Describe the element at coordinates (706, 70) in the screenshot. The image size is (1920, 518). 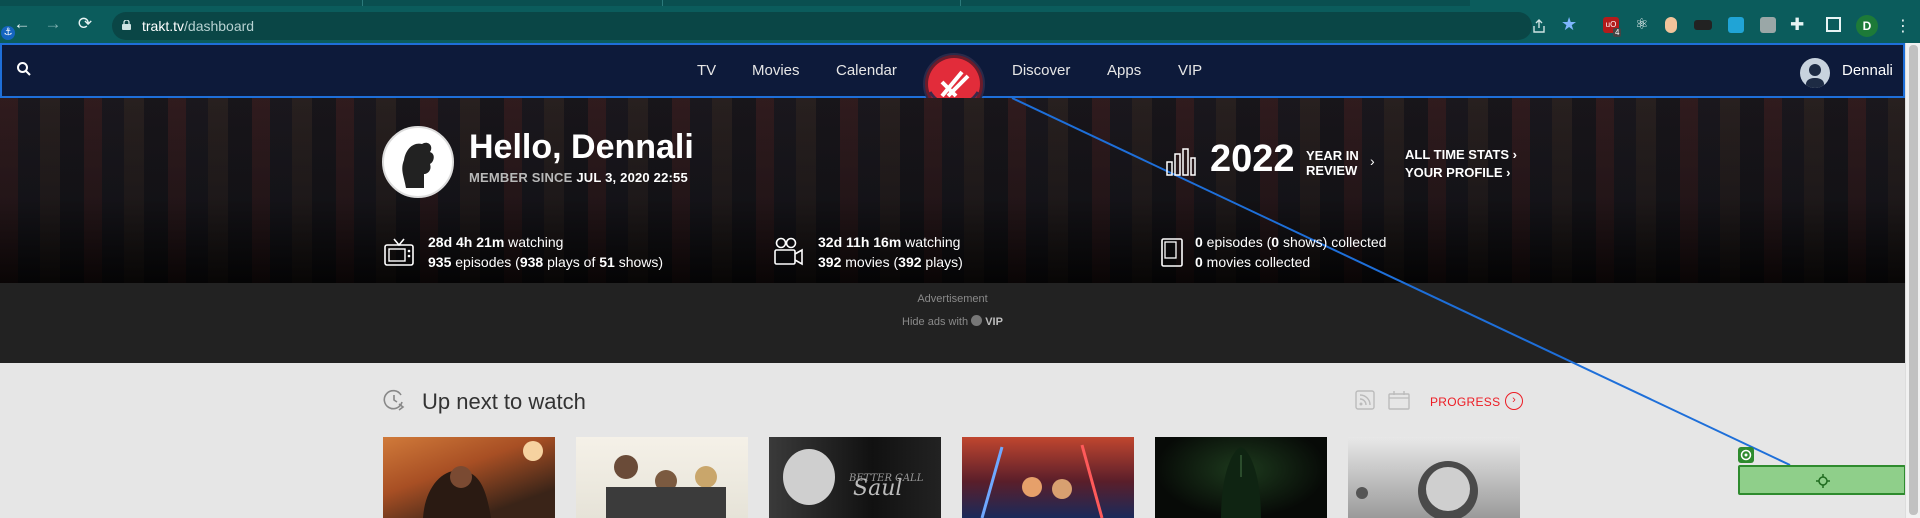
I see `nav-tv: TV` at that location.